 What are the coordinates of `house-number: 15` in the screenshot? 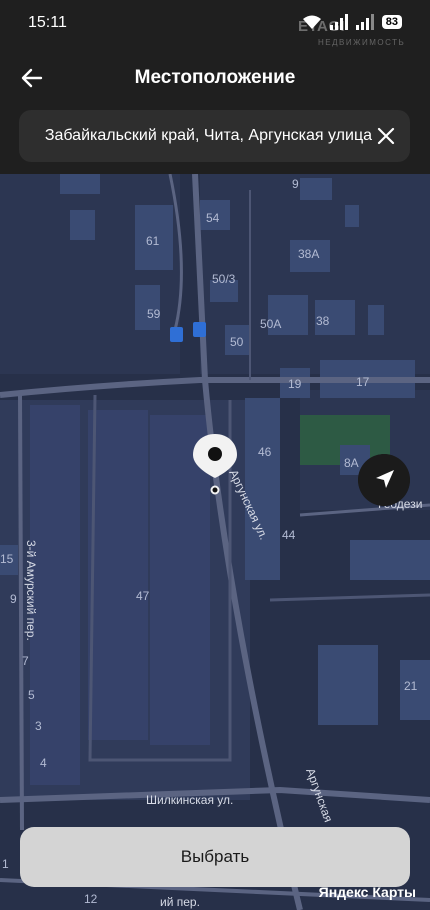 It's located at (7, 559).